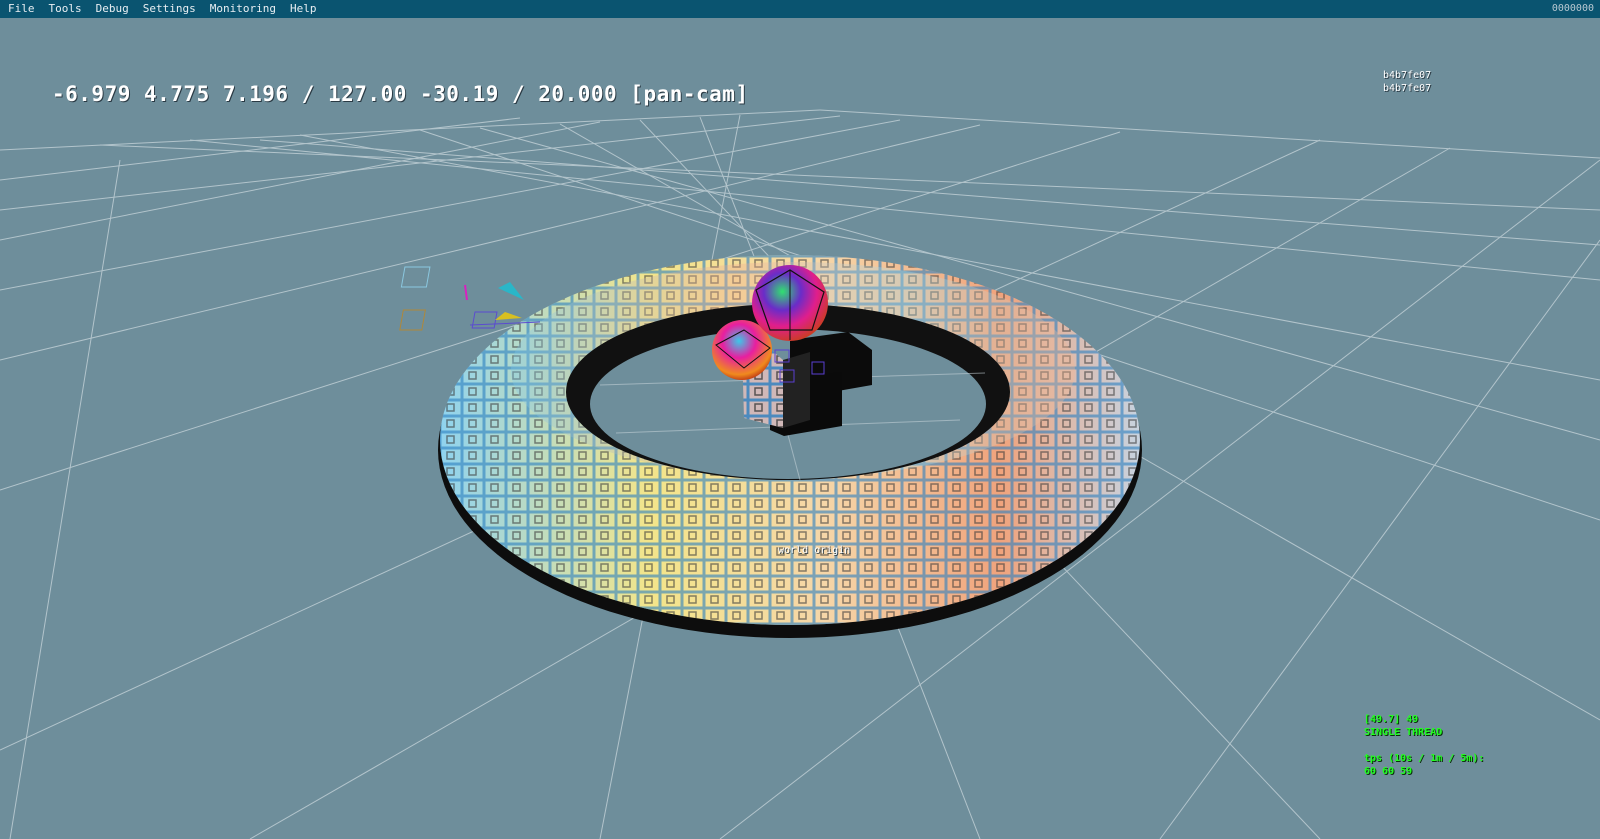  Describe the element at coordinates (470, 298) in the screenshot. I see `camera-gizmo` at that location.